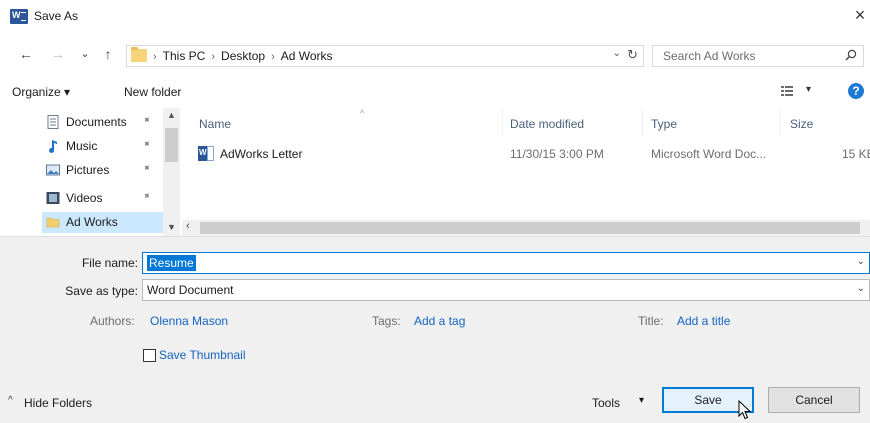 The height and width of the screenshot is (423, 870). Describe the element at coordinates (109, 263) in the screenshot. I see `file-name-label: File name:` at that location.